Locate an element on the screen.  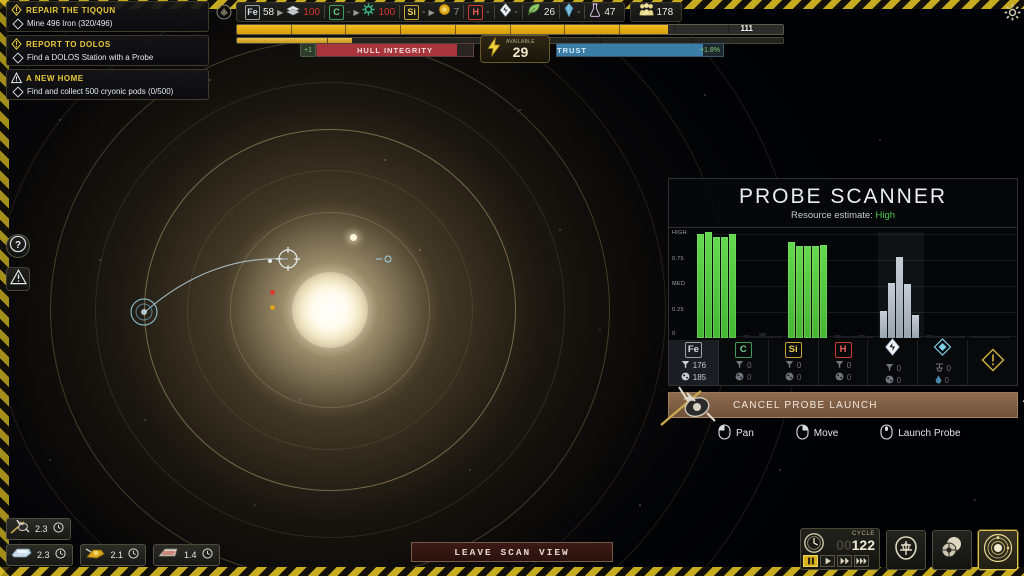
hint-move: Move is located at coordinates (817, 433).